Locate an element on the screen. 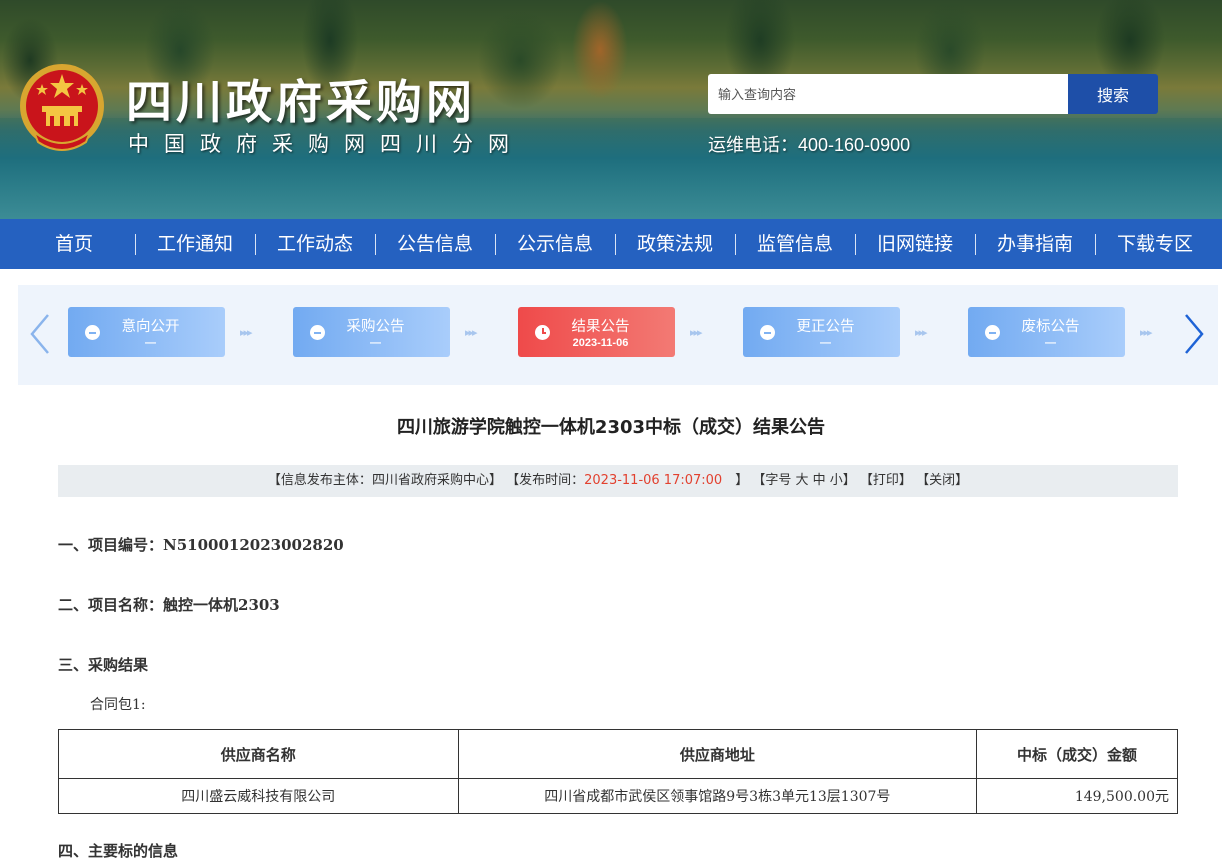  step-result: 结果公告 2023-11-06 is located at coordinates (596, 332).